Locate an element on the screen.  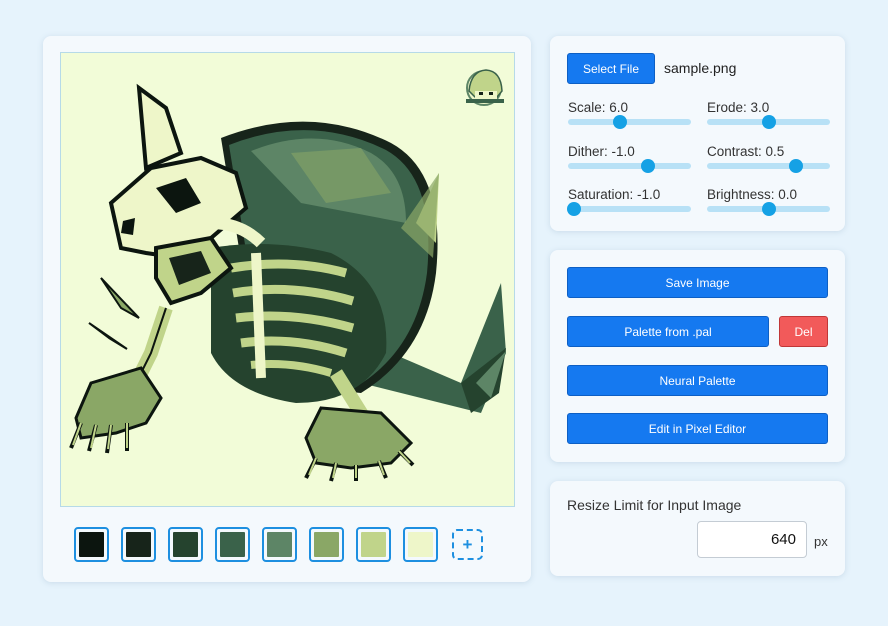
contrast-label: Contrast: 0.5 is located at coordinates (746, 151).